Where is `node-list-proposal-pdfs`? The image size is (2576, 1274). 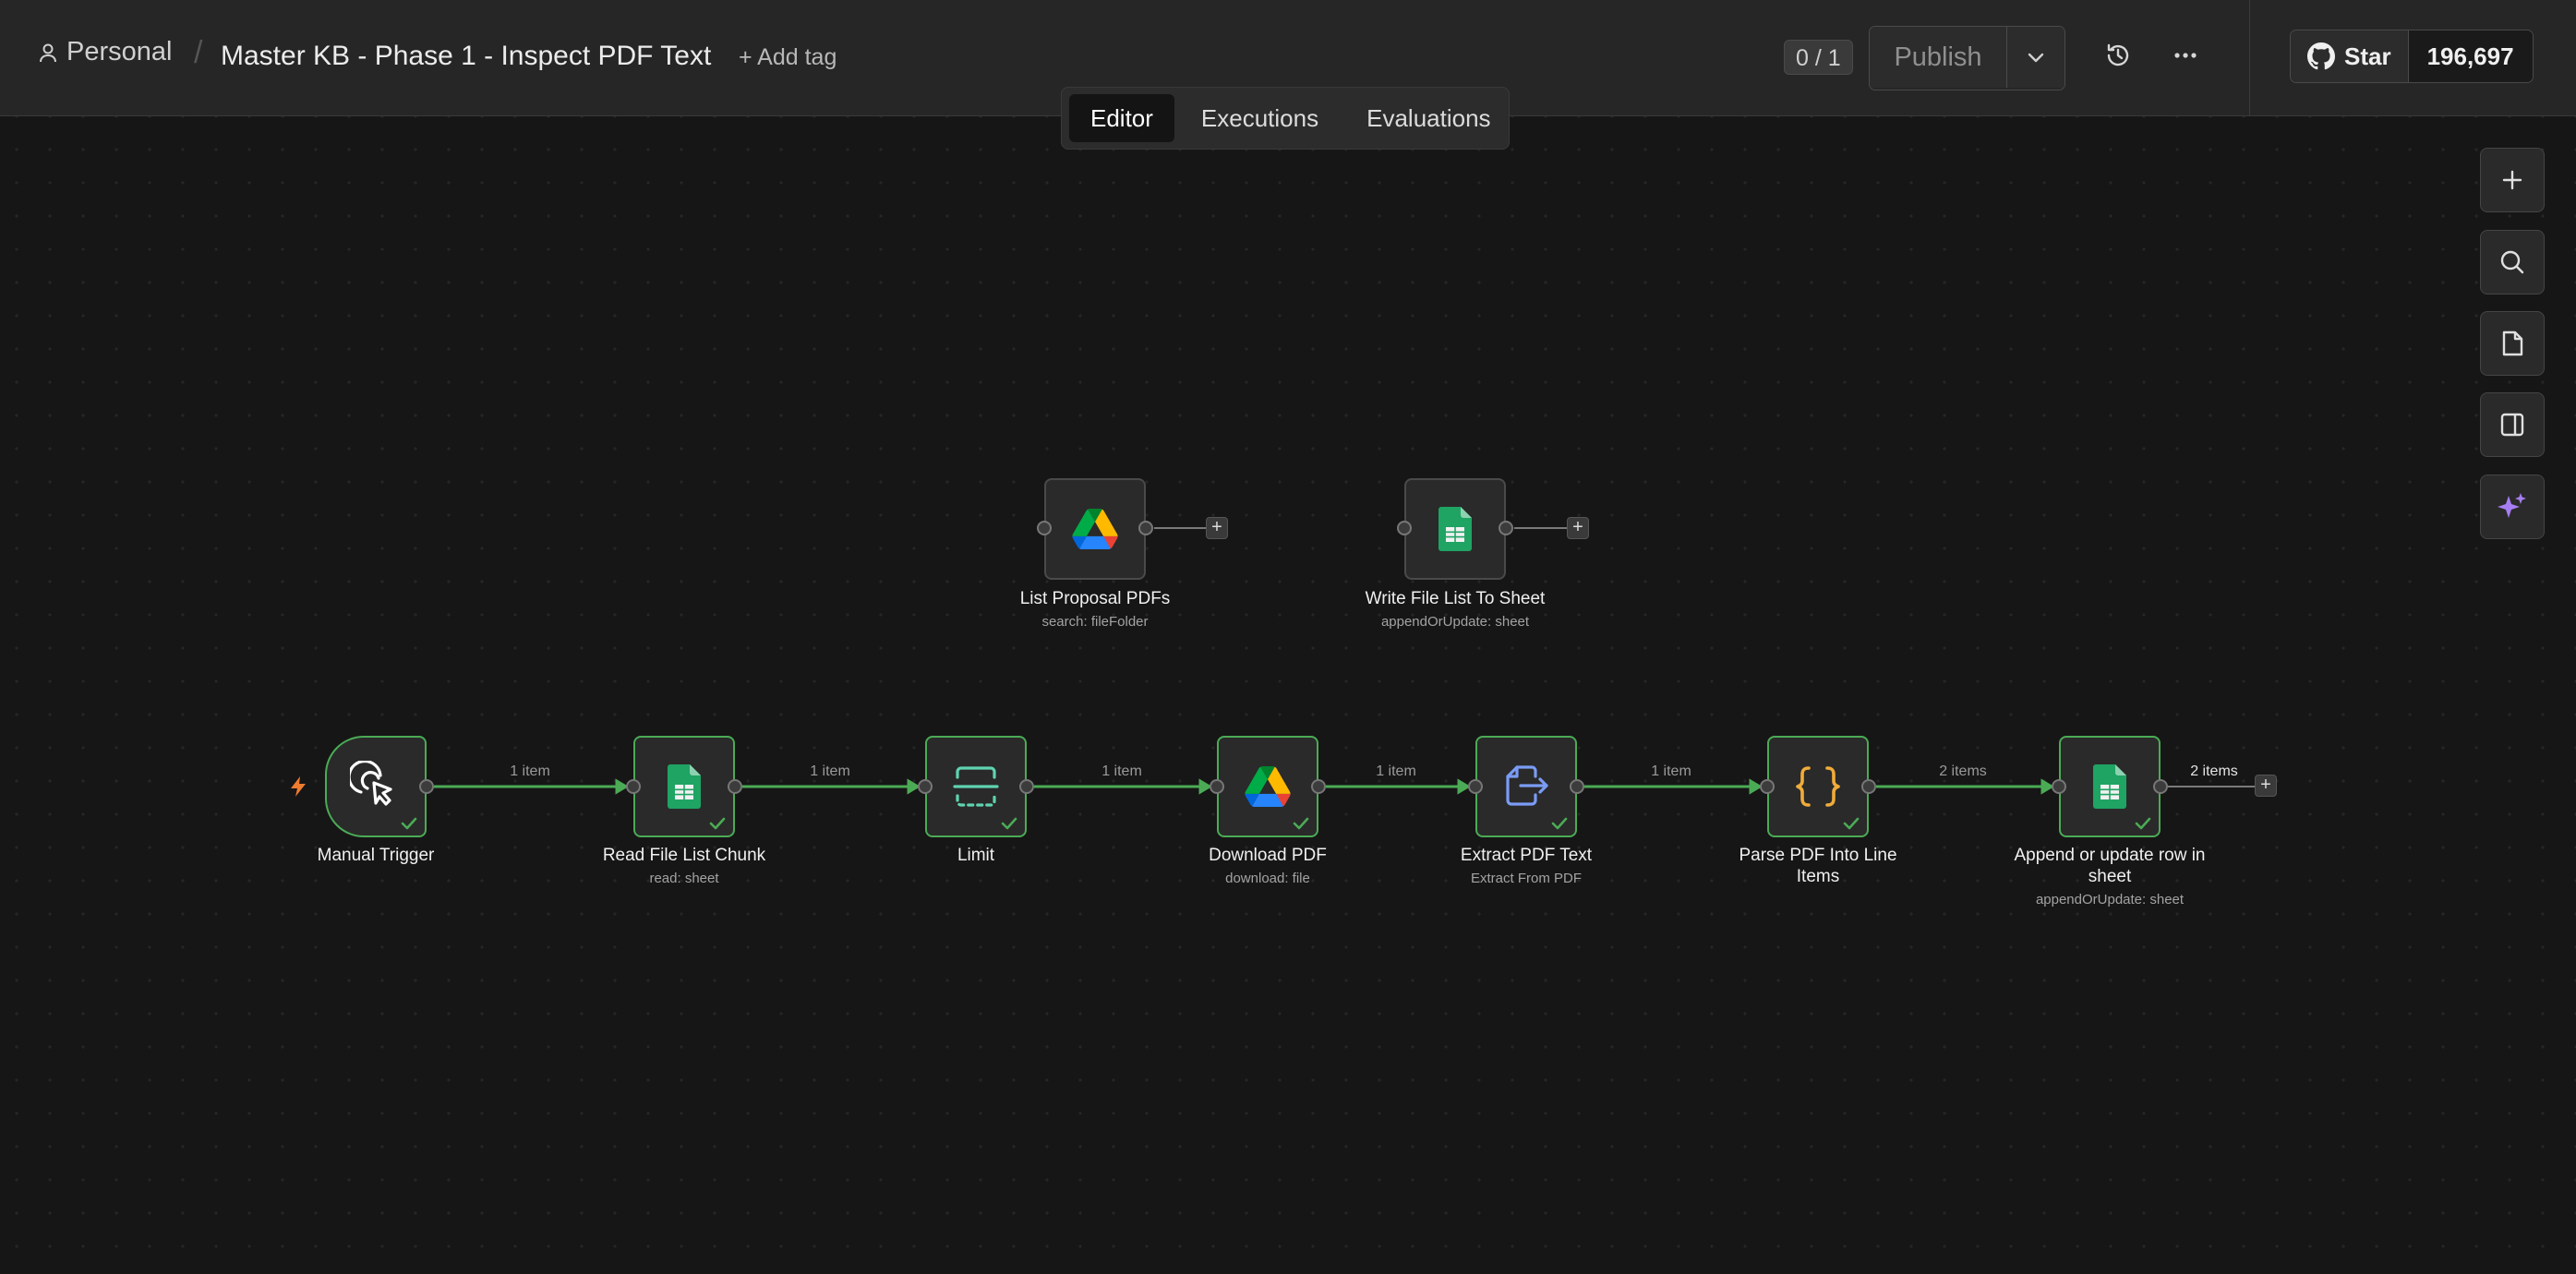 node-list-proposal-pdfs is located at coordinates (1095, 529).